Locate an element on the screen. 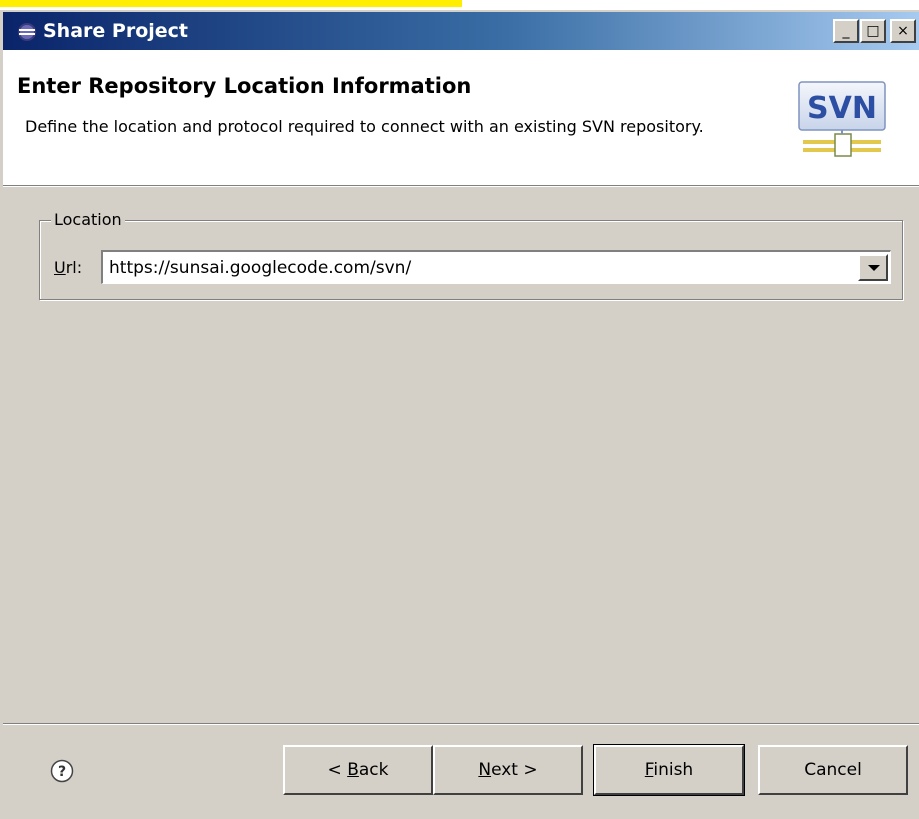 Image resolution: width=919 pixels, height=819 pixels. finish-label-post: inish is located at coordinates (673, 770).